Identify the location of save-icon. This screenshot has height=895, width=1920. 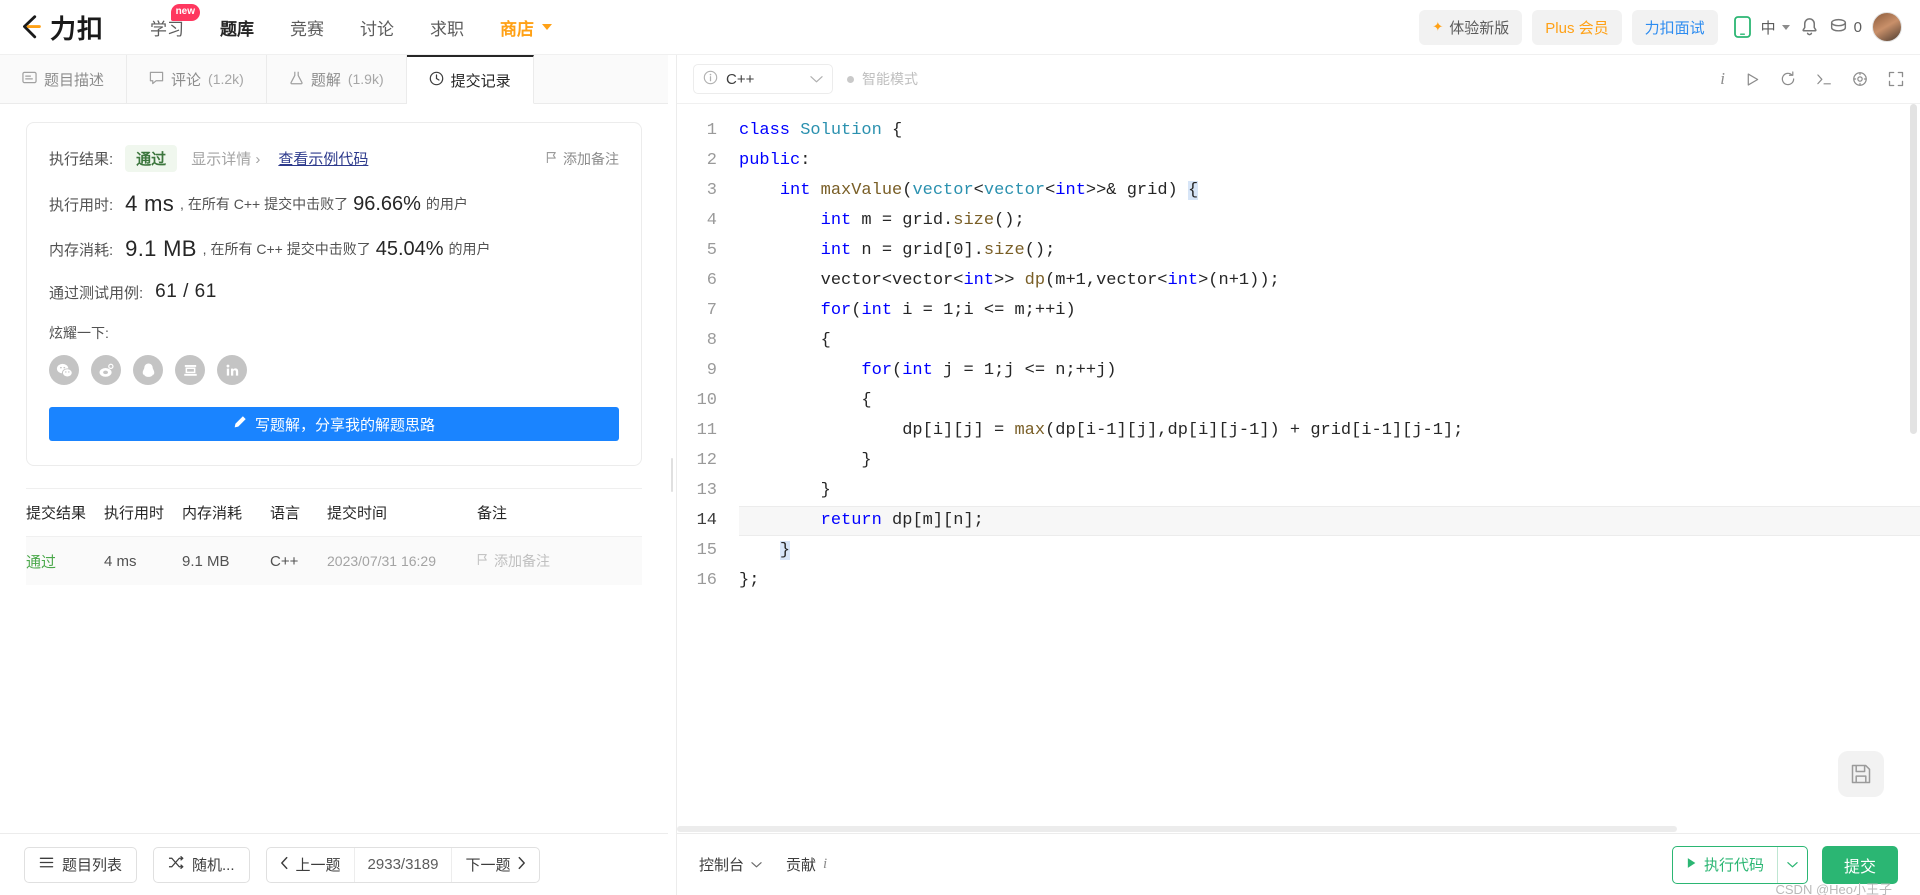
(1861, 774).